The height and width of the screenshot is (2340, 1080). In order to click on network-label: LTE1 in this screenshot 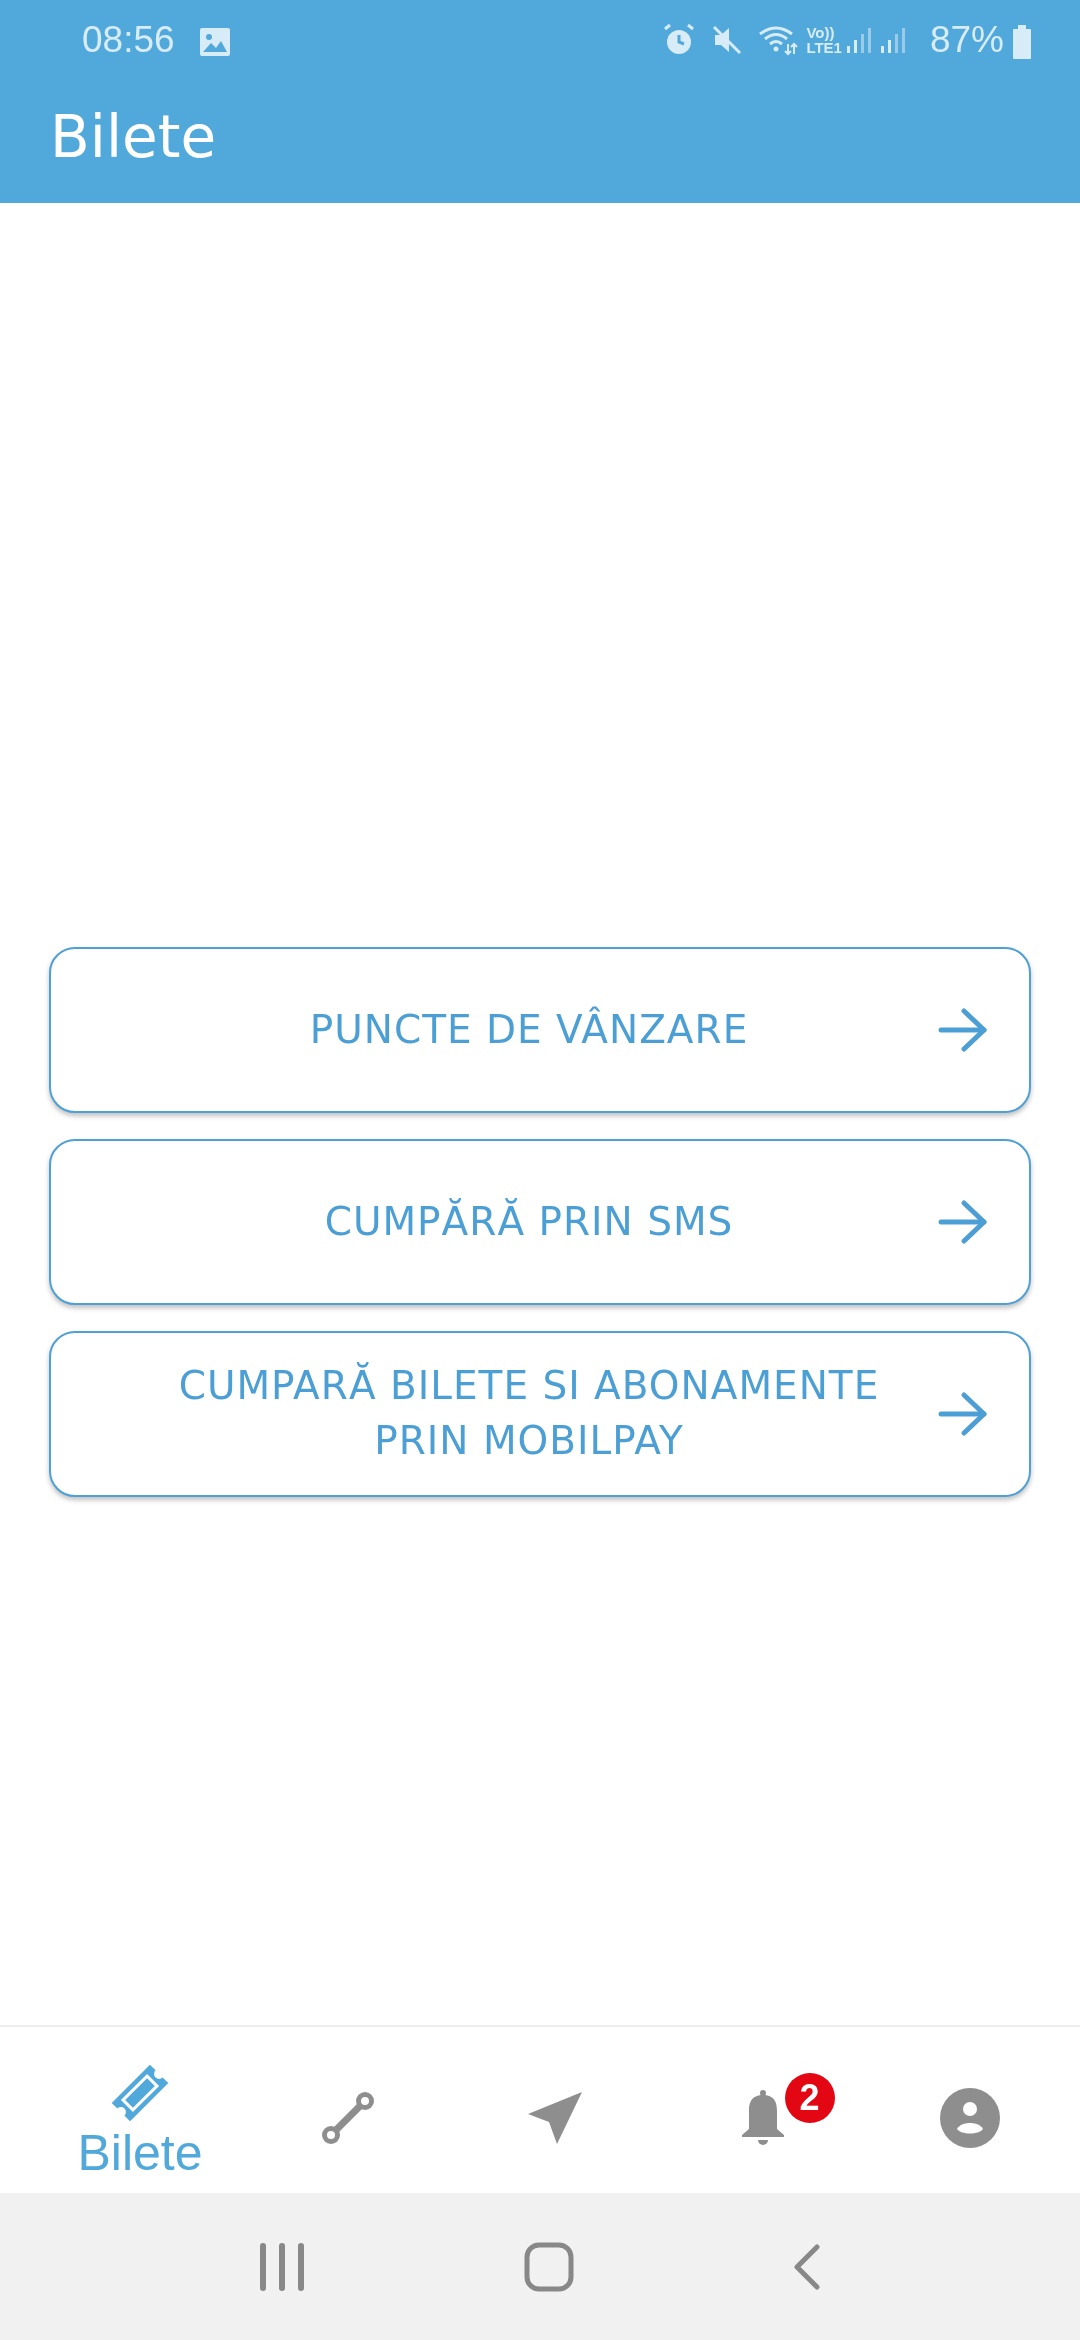, I will do `click(824, 47)`.